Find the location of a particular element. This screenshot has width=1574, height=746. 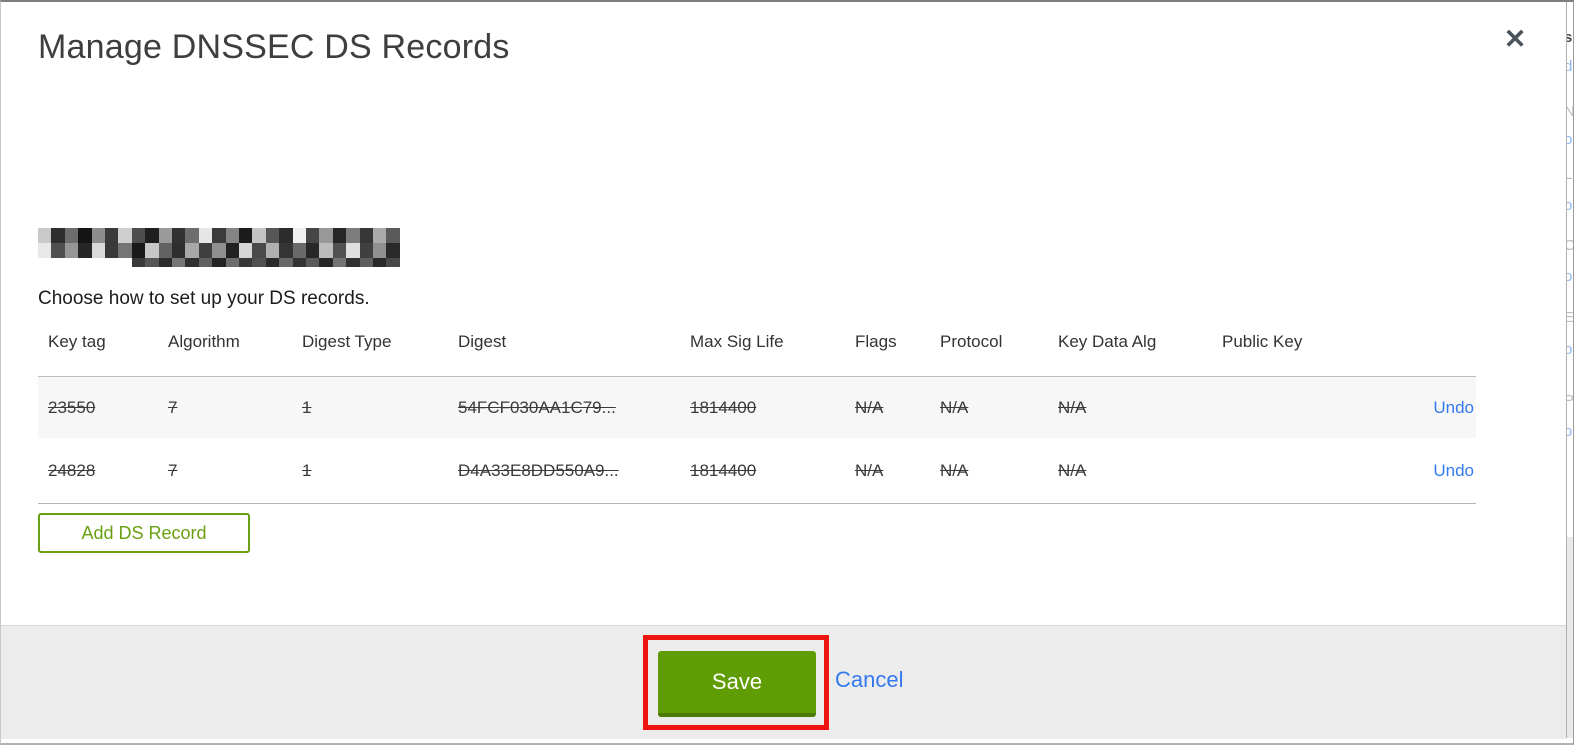

column-header-digest-type: Digest Type is located at coordinates (347, 341).